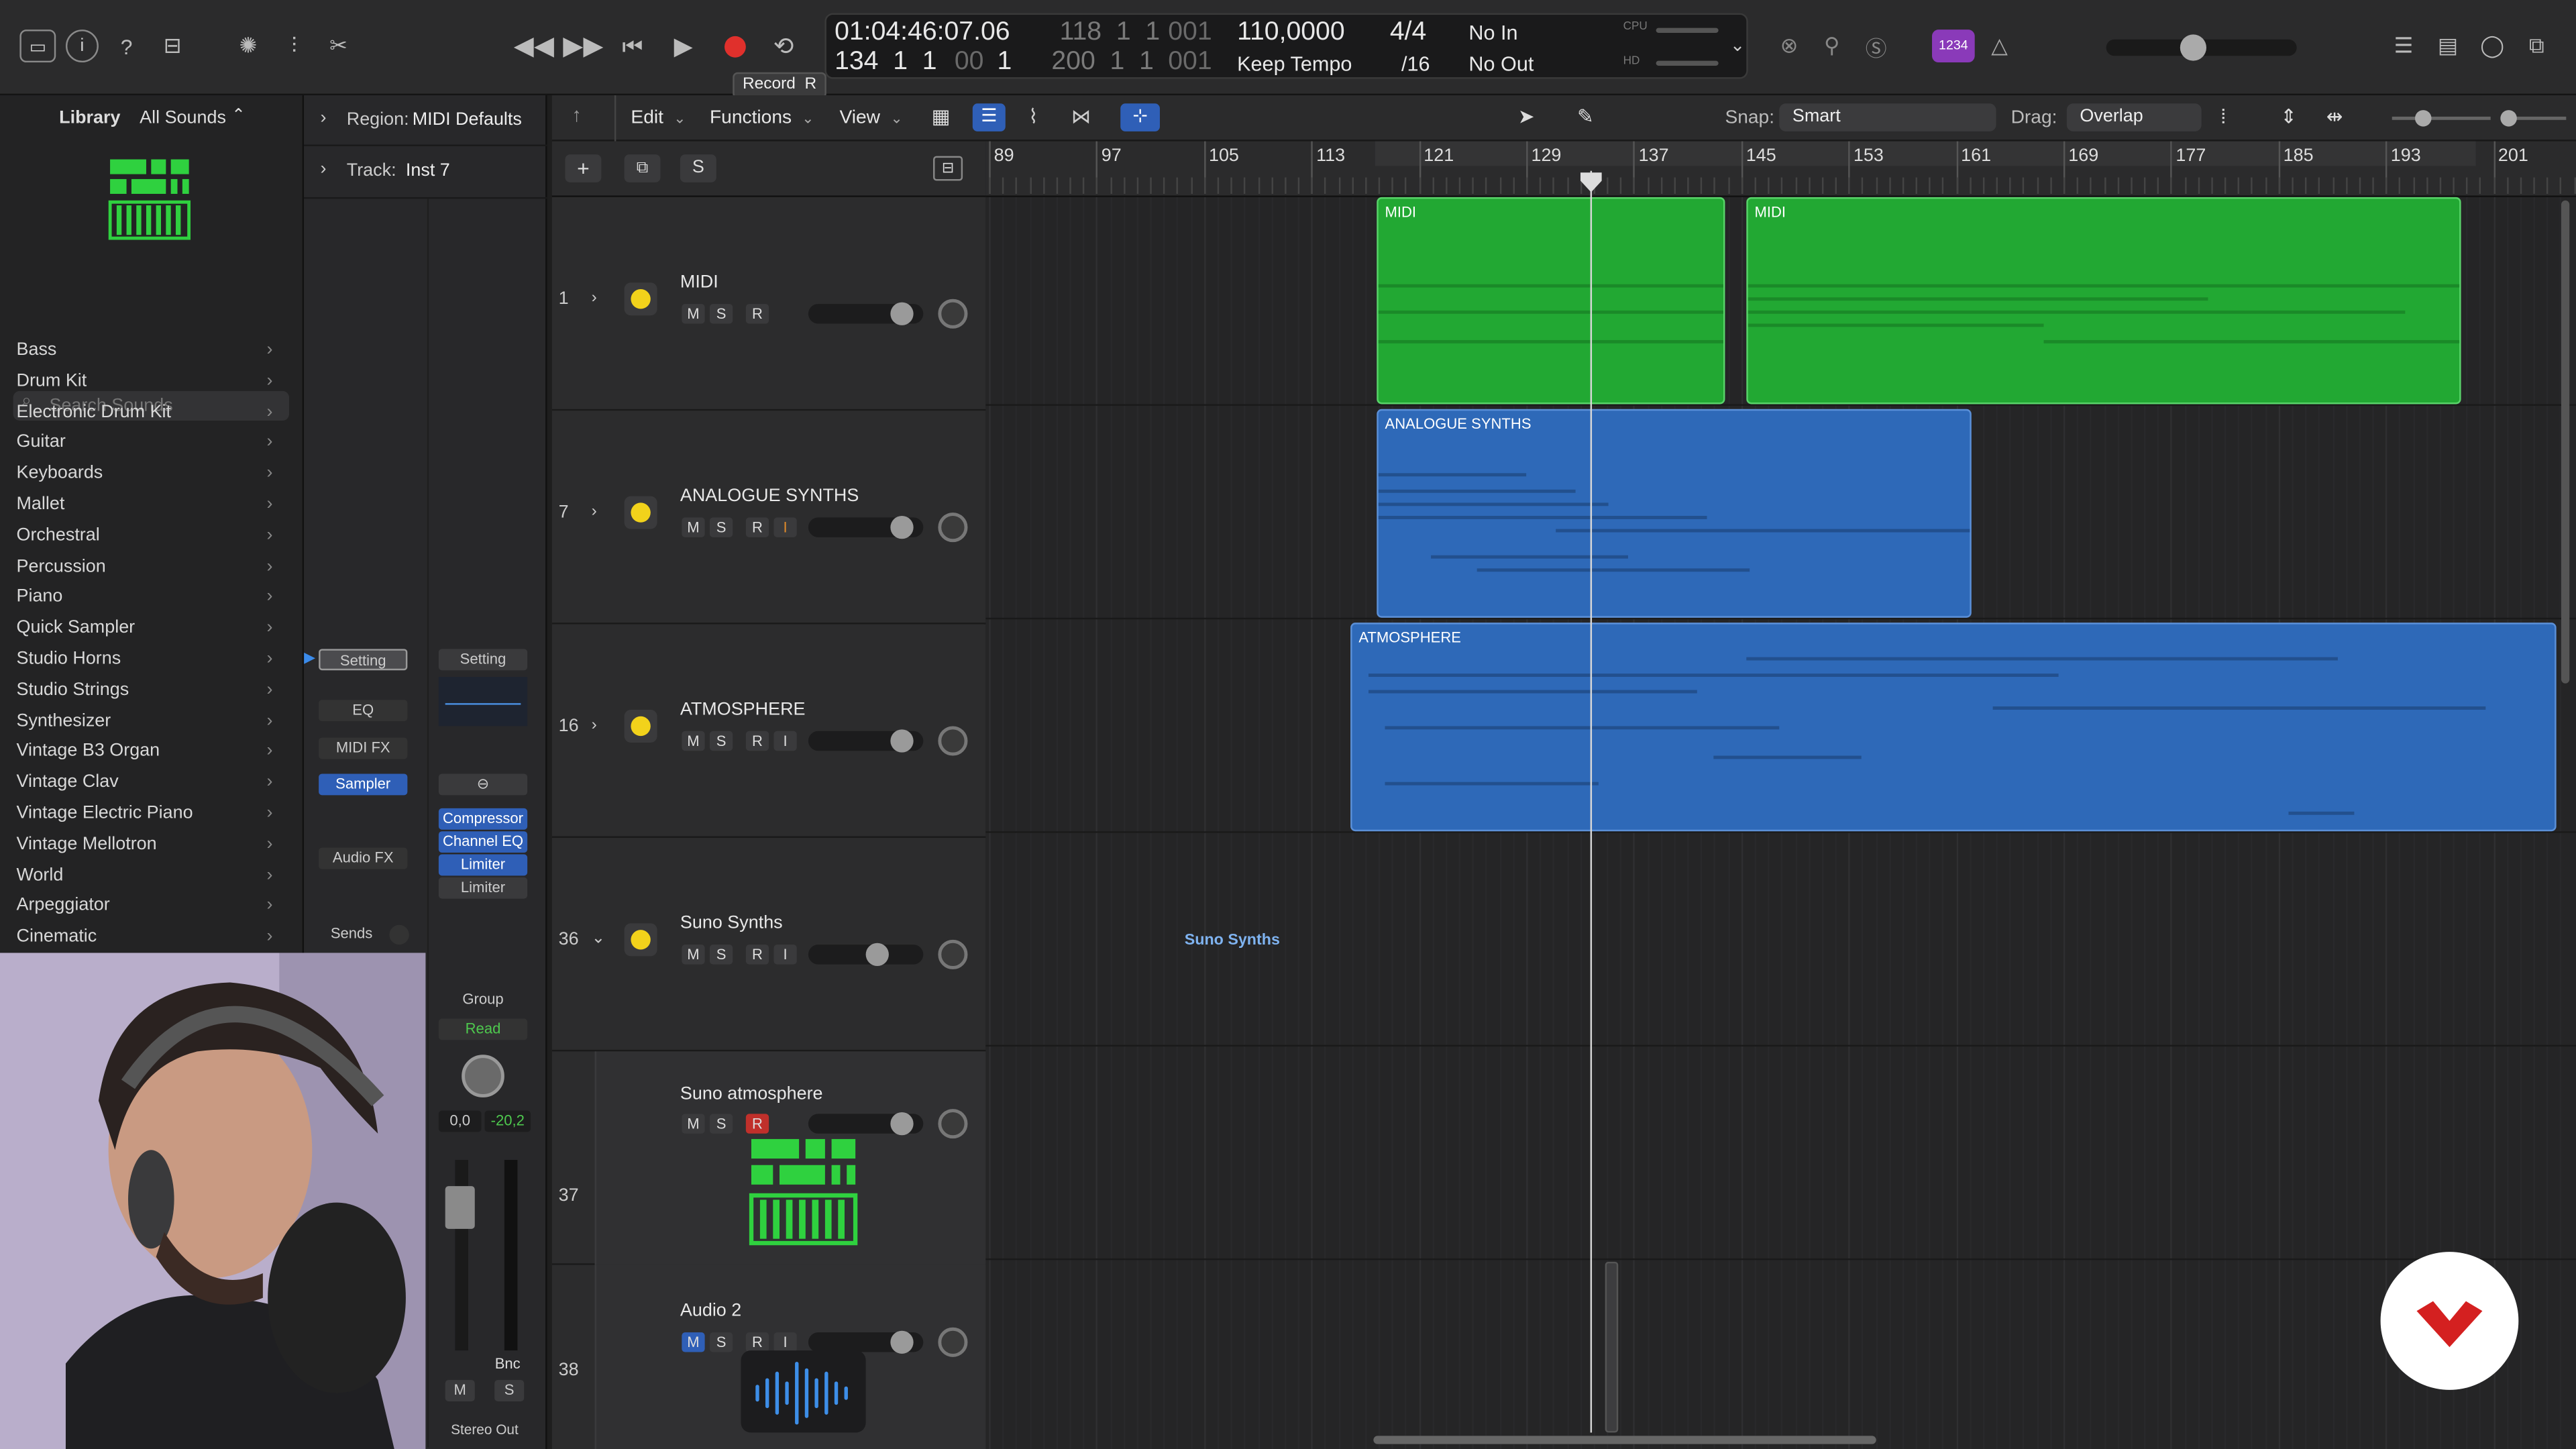 Image resolution: width=2576 pixels, height=1449 pixels. I want to click on library-item: Orchestral ›, so click(147, 535).